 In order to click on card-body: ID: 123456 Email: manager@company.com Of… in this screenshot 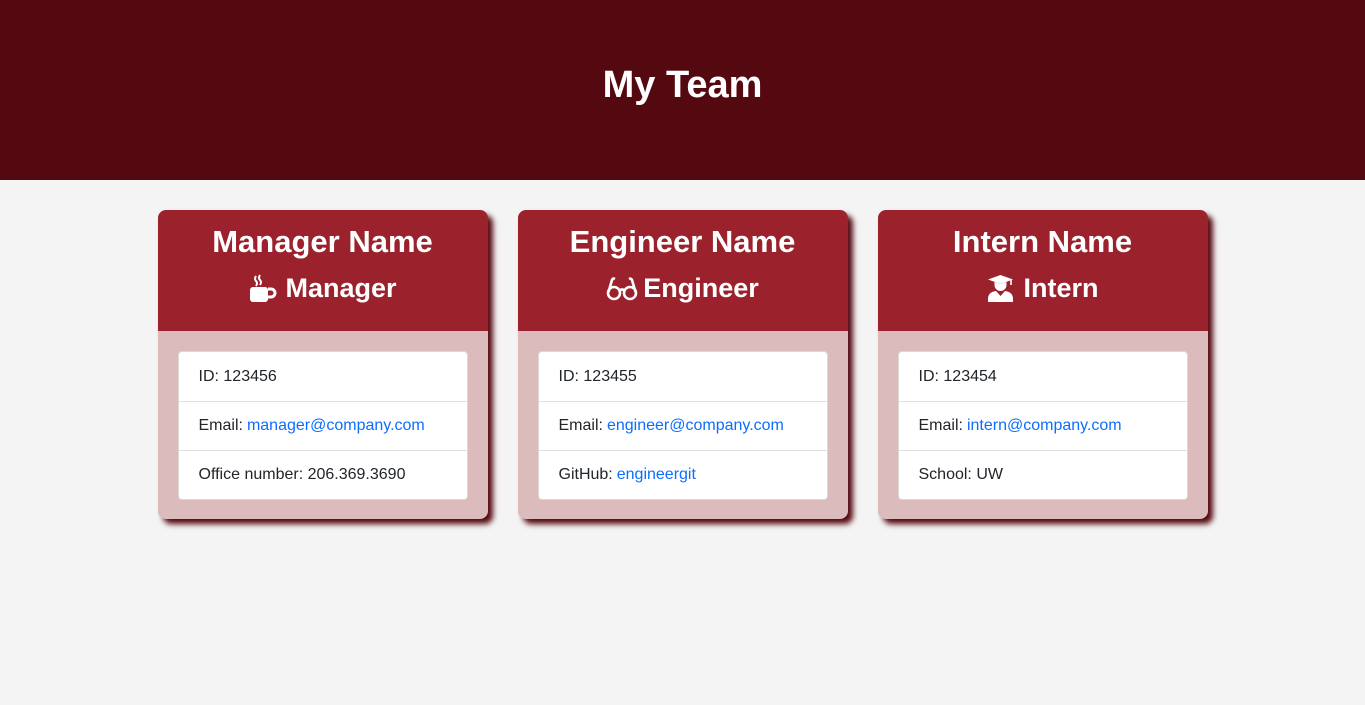, I will do `click(323, 415)`.